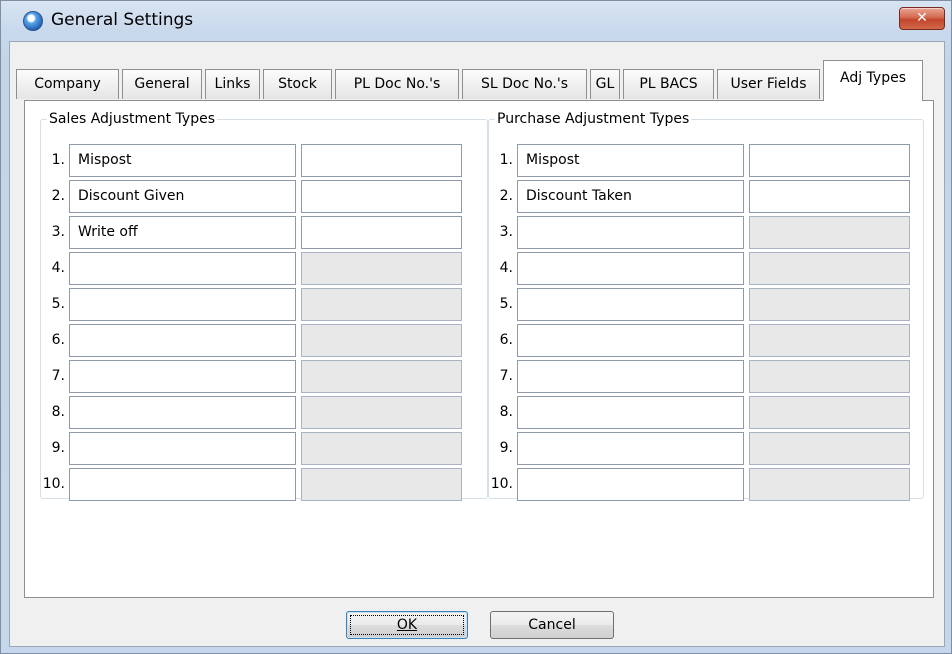 Image resolution: width=952 pixels, height=654 pixels. I want to click on window-title: General Settings, so click(122, 20).